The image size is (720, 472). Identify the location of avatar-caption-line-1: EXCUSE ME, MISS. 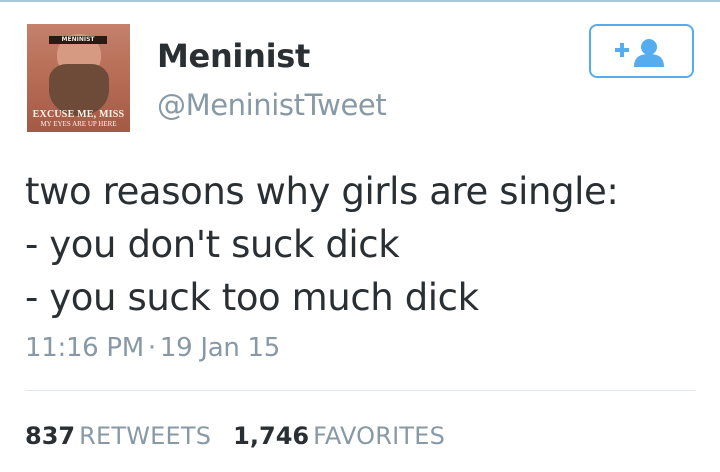
(78, 114).